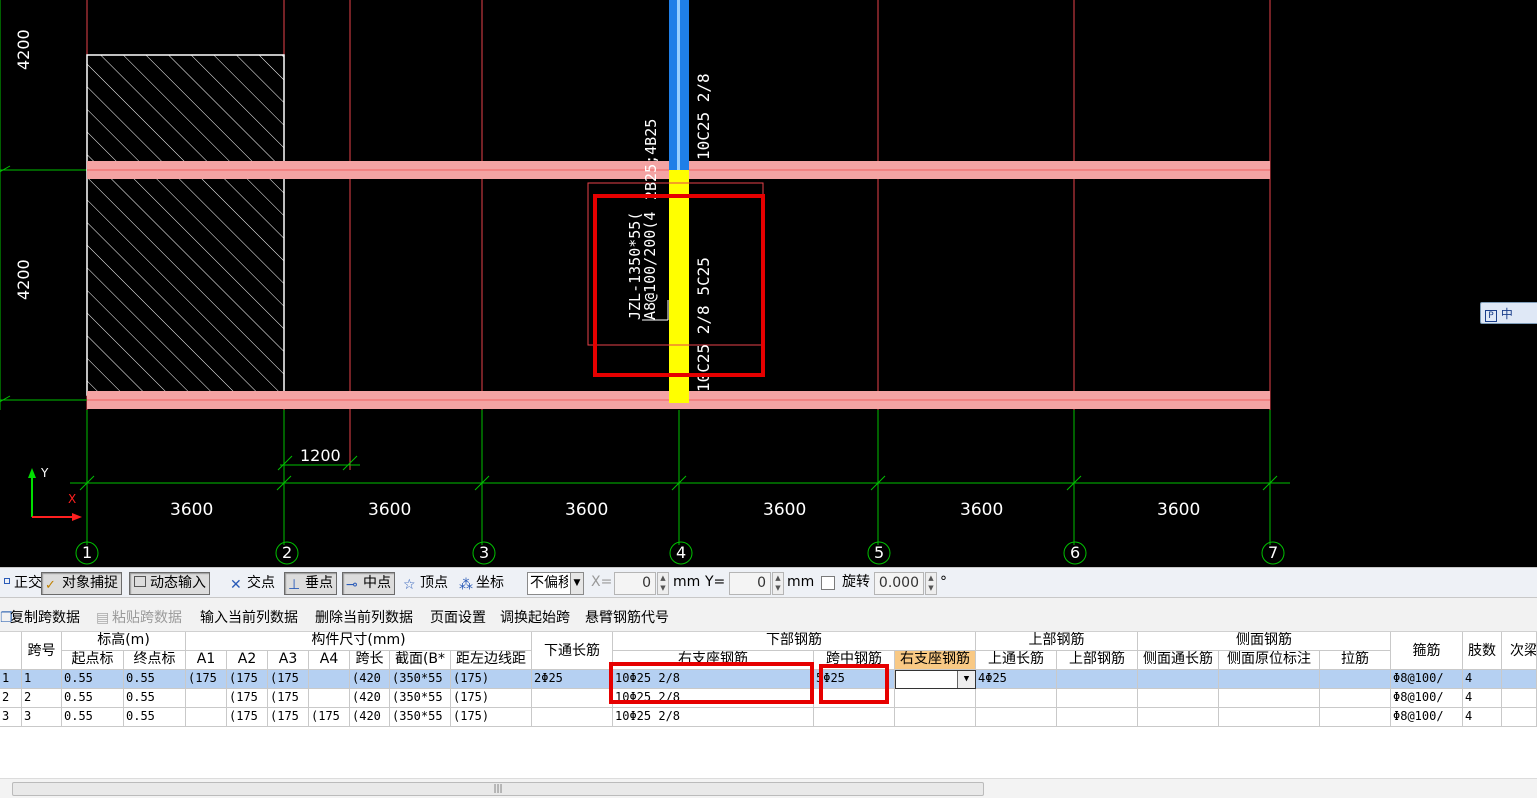 Image resolution: width=1537 pixels, height=798 pixels. Describe the element at coordinates (778, 583) in the screenshot. I see `y-spinner: ▲ ▼` at that location.